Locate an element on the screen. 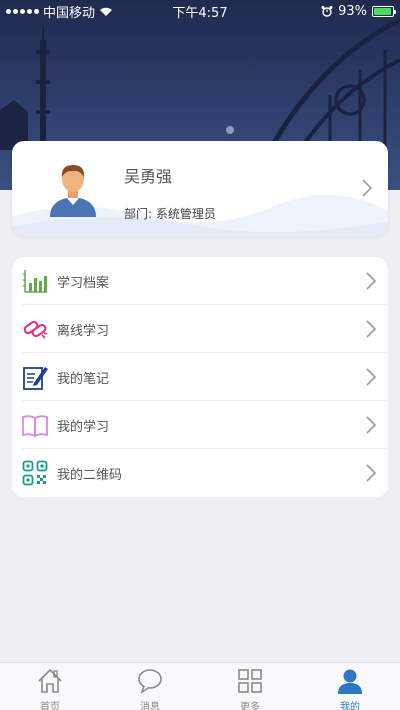  tab-label: 首页 is located at coordinates (50, 706).